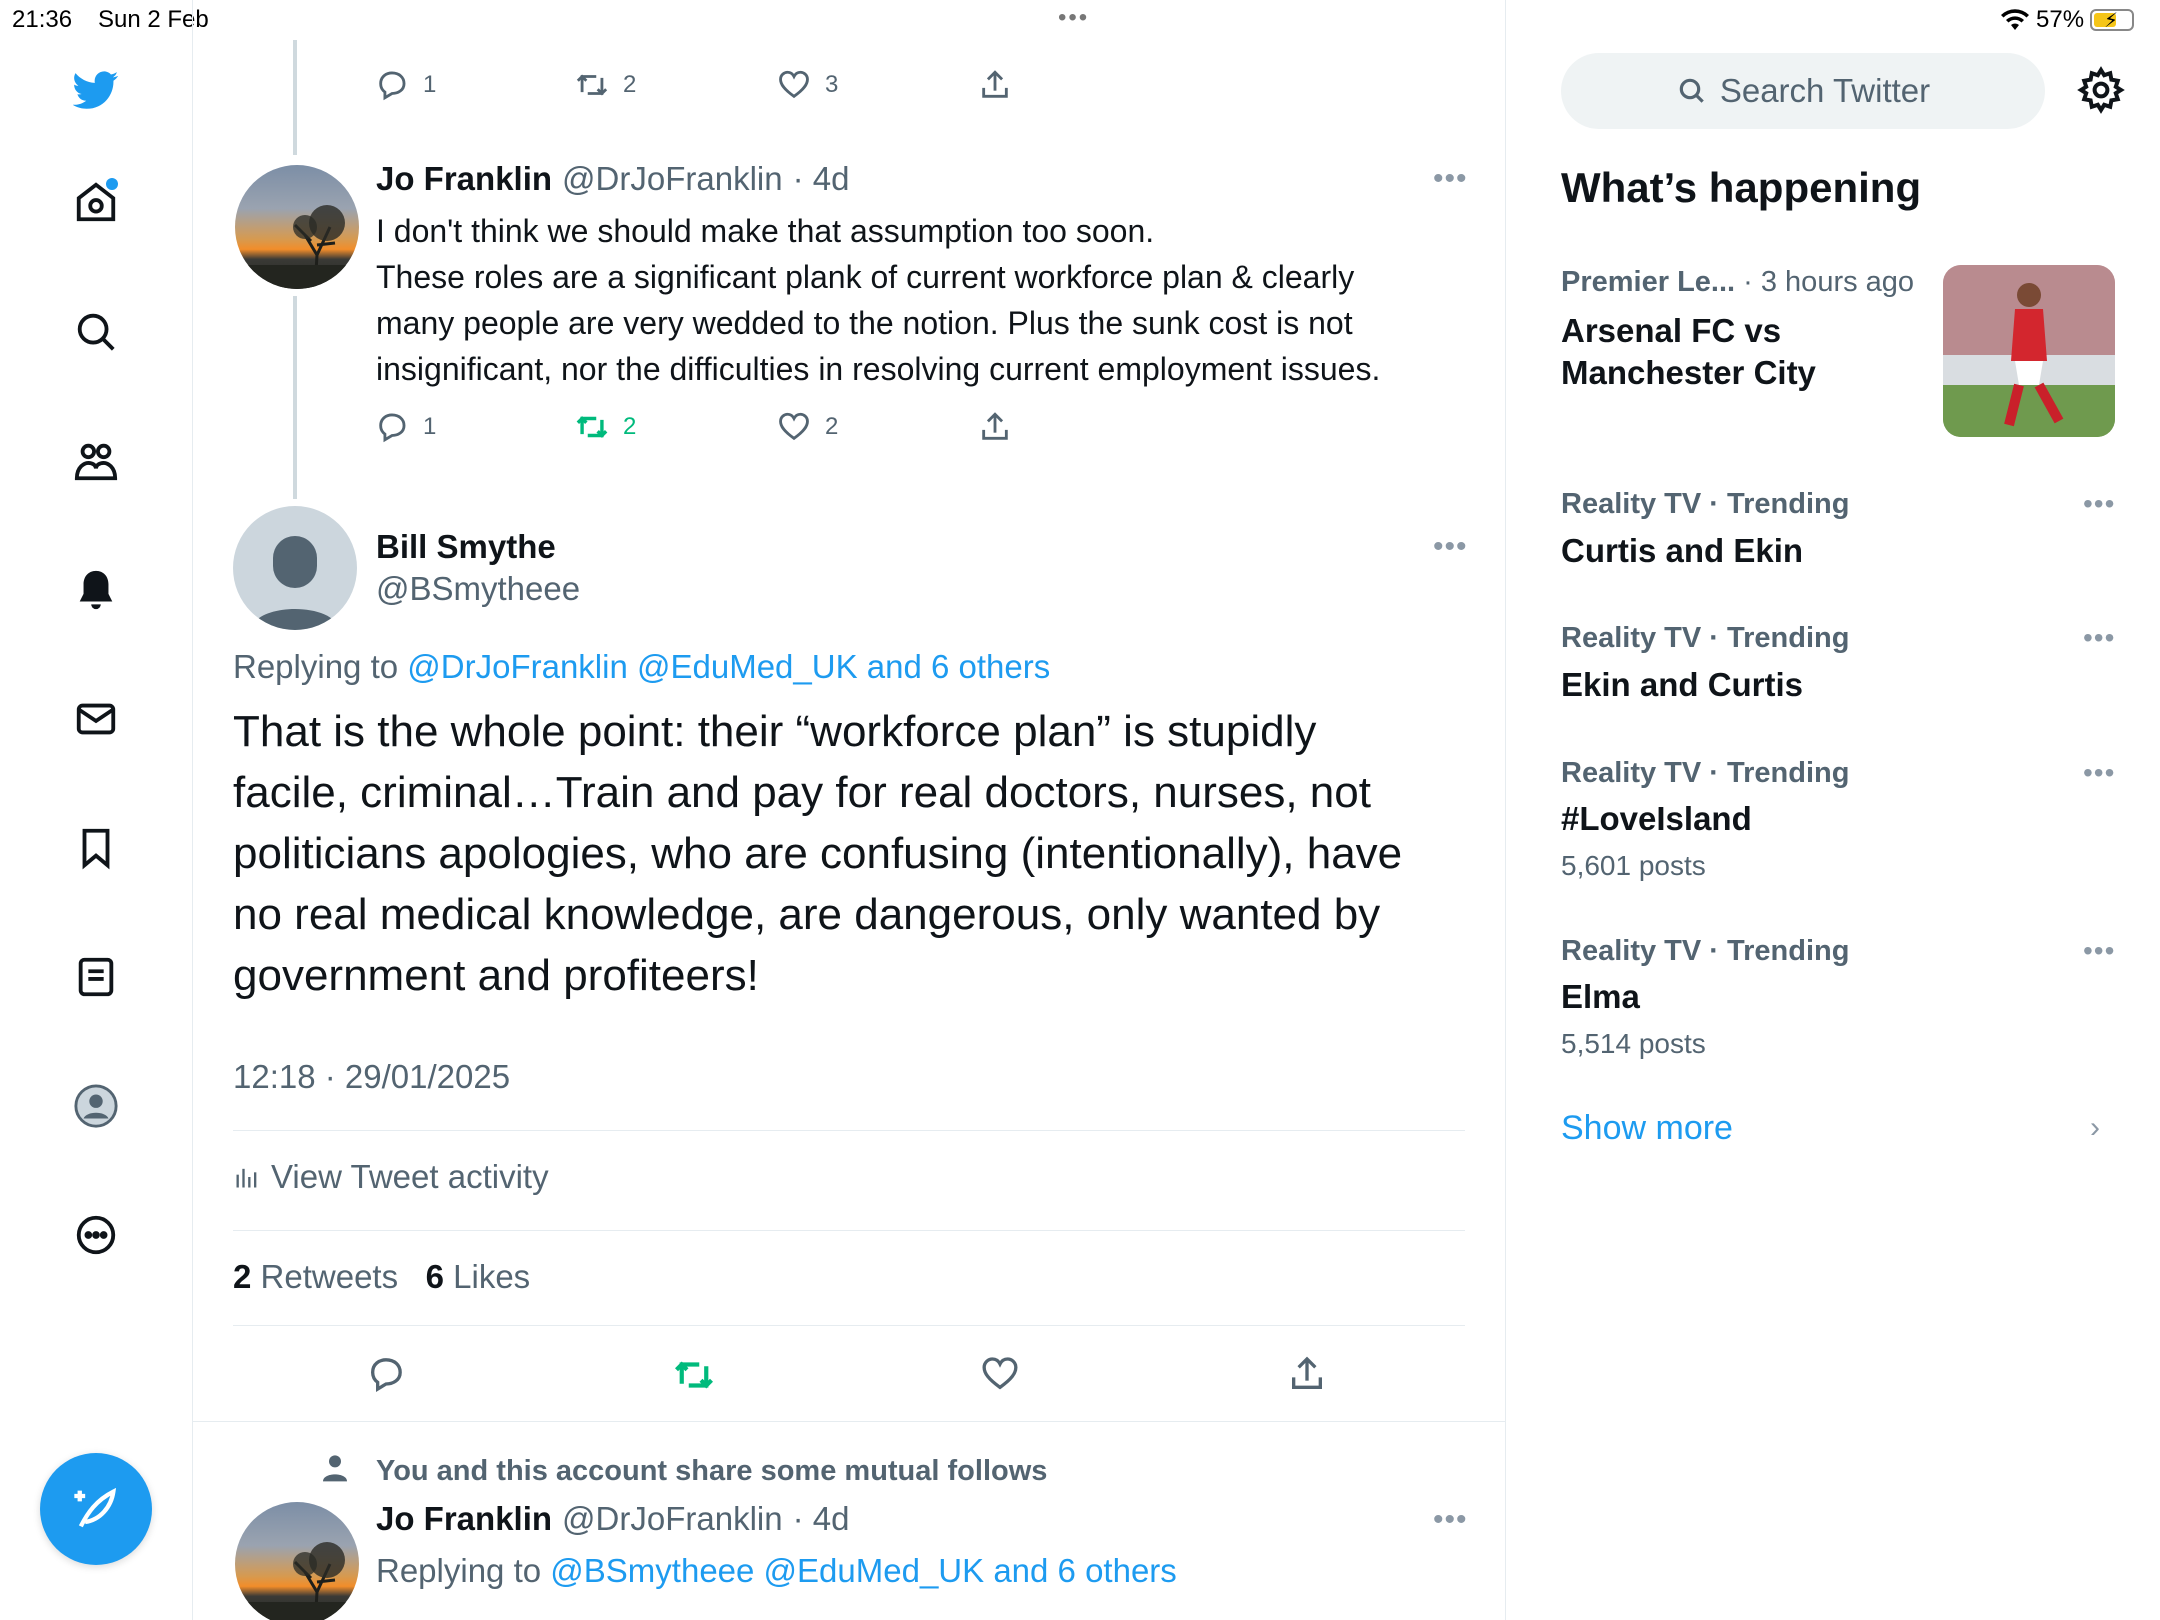 This screenshot has width=2160, height=1620. I want to click on trend-item-title: Arsenal FC vs Manchester City, so click(1688, 352).